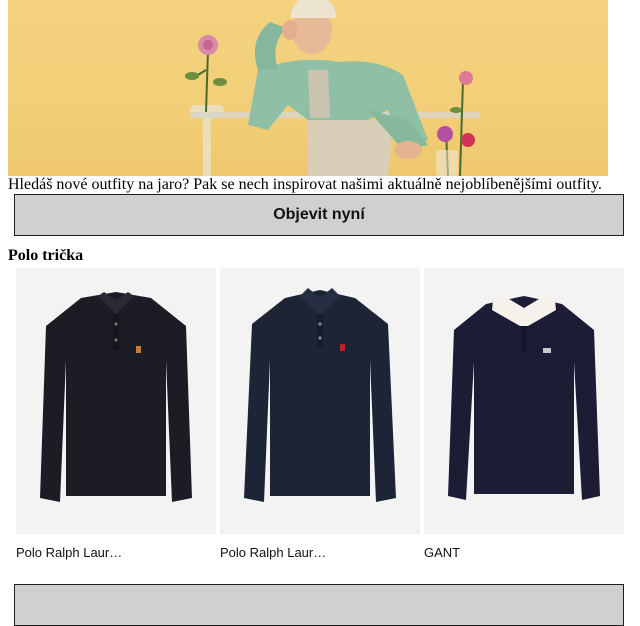  What do you see at coordinates (319, 605) in the screenshot?
I see `show-more-button` at bounding box center [319, 605].